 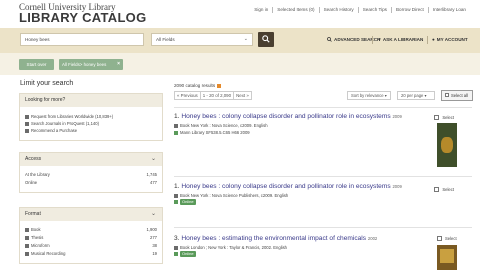 What do you see at coordinates (374, 10) in the screenshot?
I see `topnav-search-tips: Search Tips` at bounding box center [374, 10].